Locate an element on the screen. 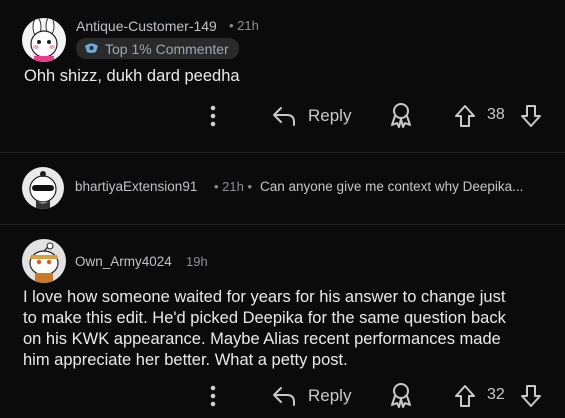  comment-body: Ohh shizz, dukh dard peedha is located at coordinates (132, 76).